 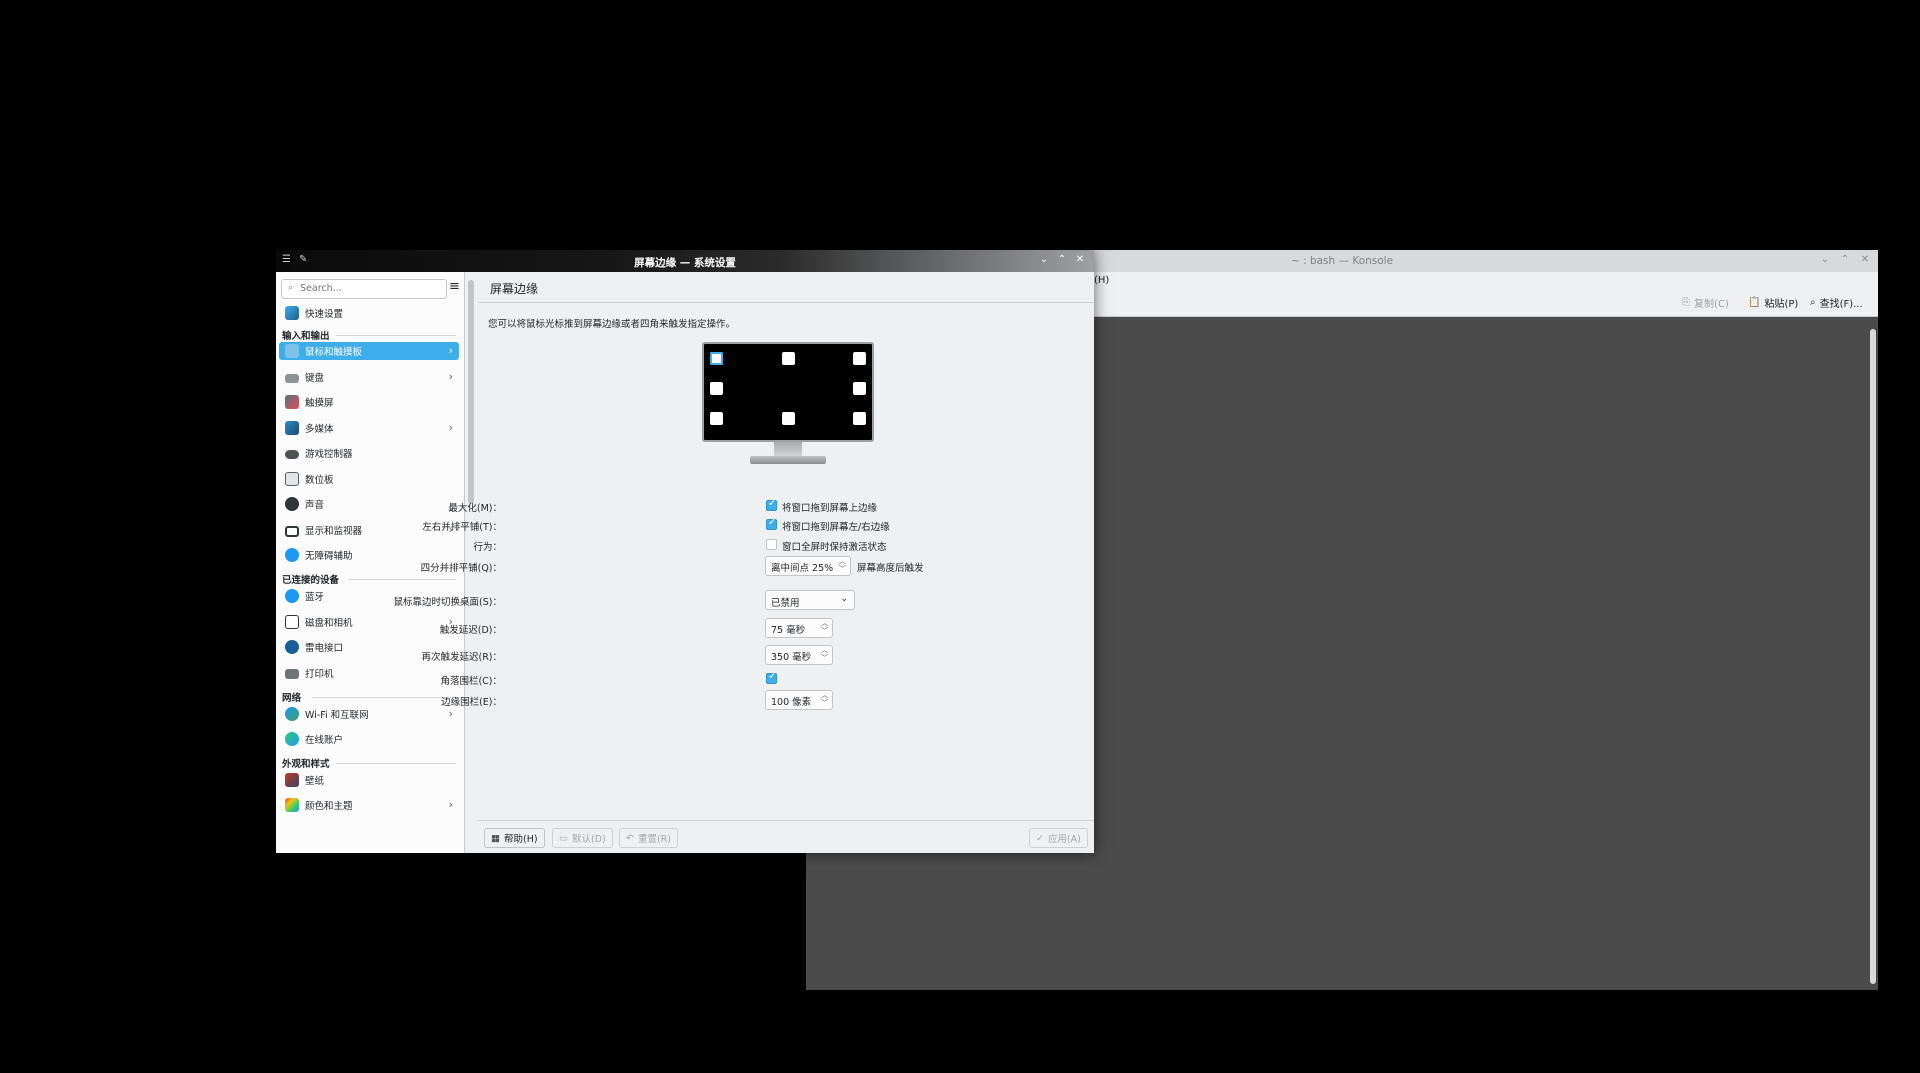 What do you see at coordinates (744, 600) in the screenshot?
I see `switch-desktop-row: 鼠标靠边时切换桌面(S)： 已禁用 ⌄` at bounding box center [744, 600].